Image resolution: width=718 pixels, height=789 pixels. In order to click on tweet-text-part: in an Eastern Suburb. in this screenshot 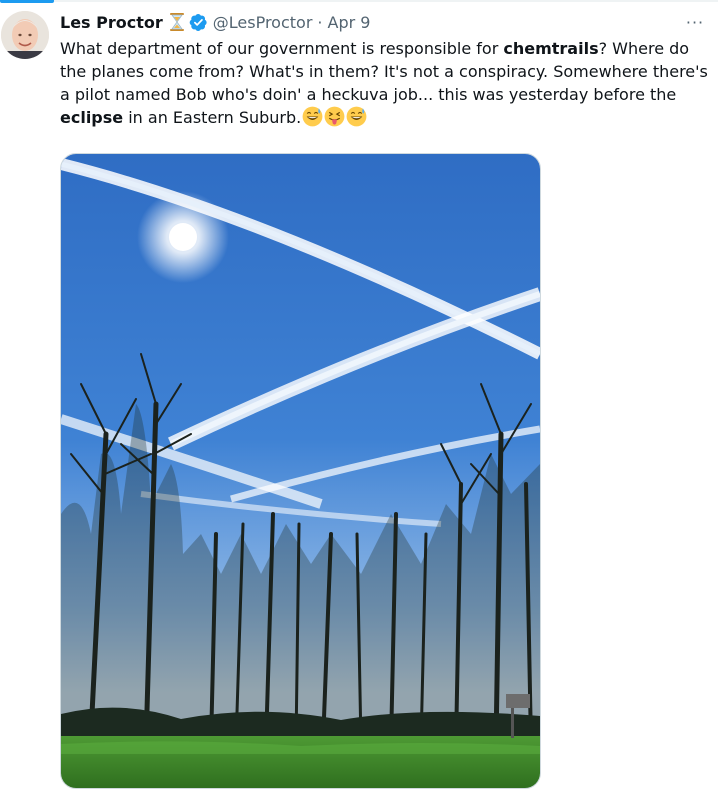, I will do `click(212, 117)`.